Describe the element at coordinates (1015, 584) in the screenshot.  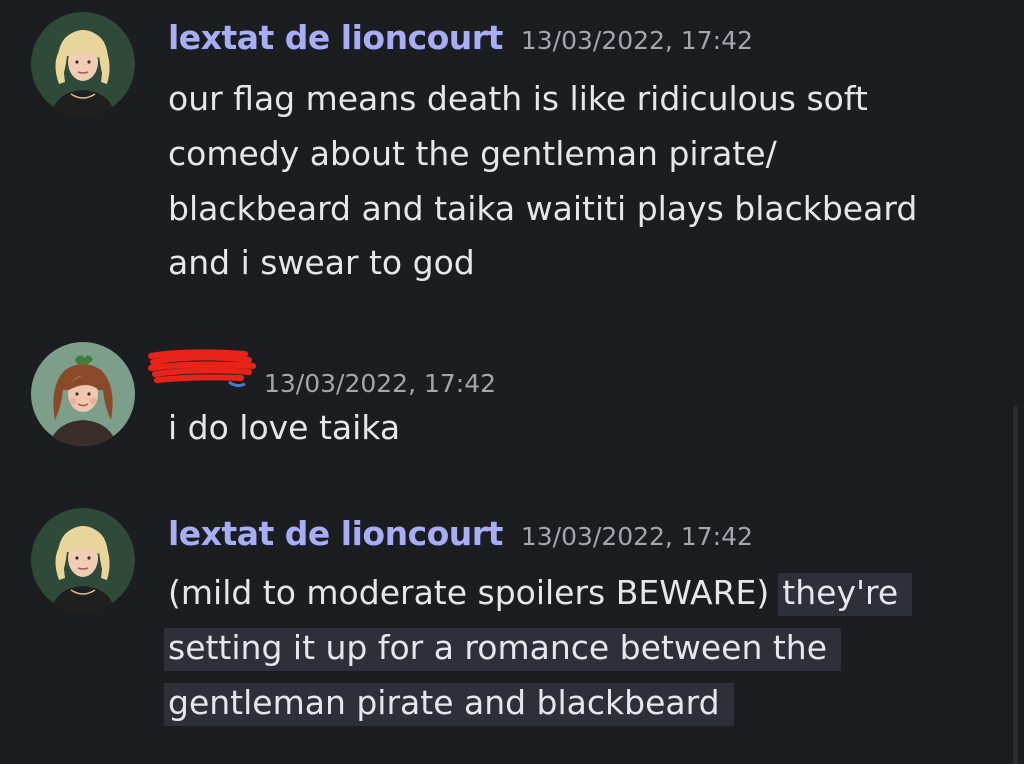
I see `scrollbar` at that location.